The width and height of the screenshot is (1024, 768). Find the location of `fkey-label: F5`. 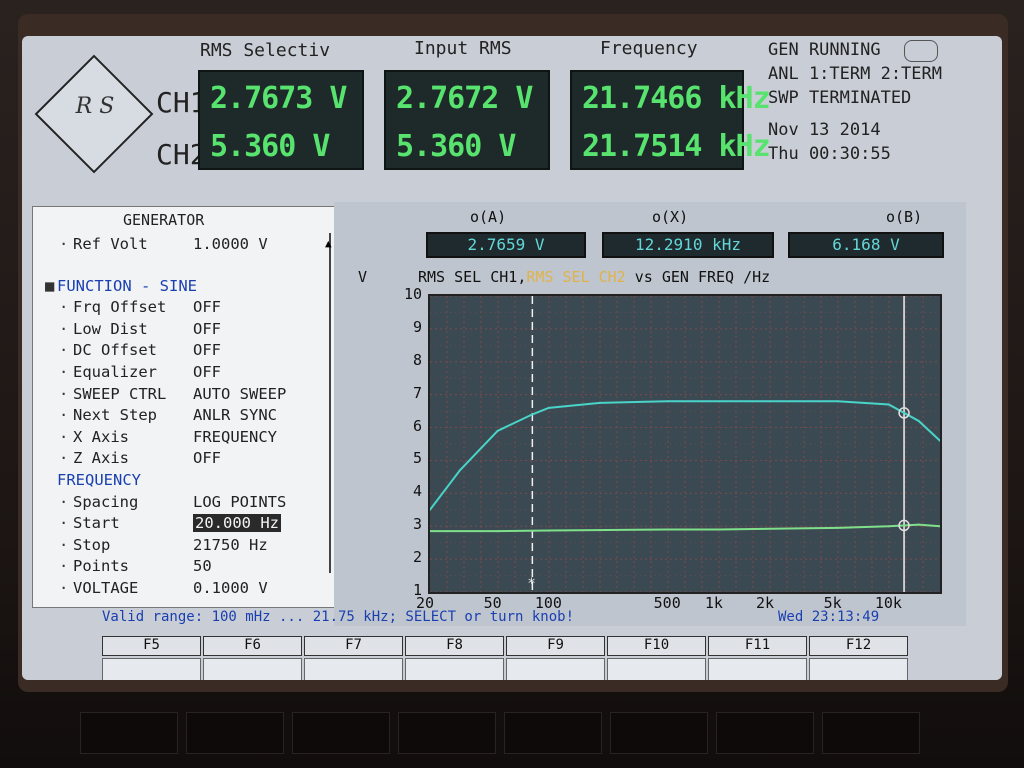

fkey-label: F5 is located at coordinates (151, 646).